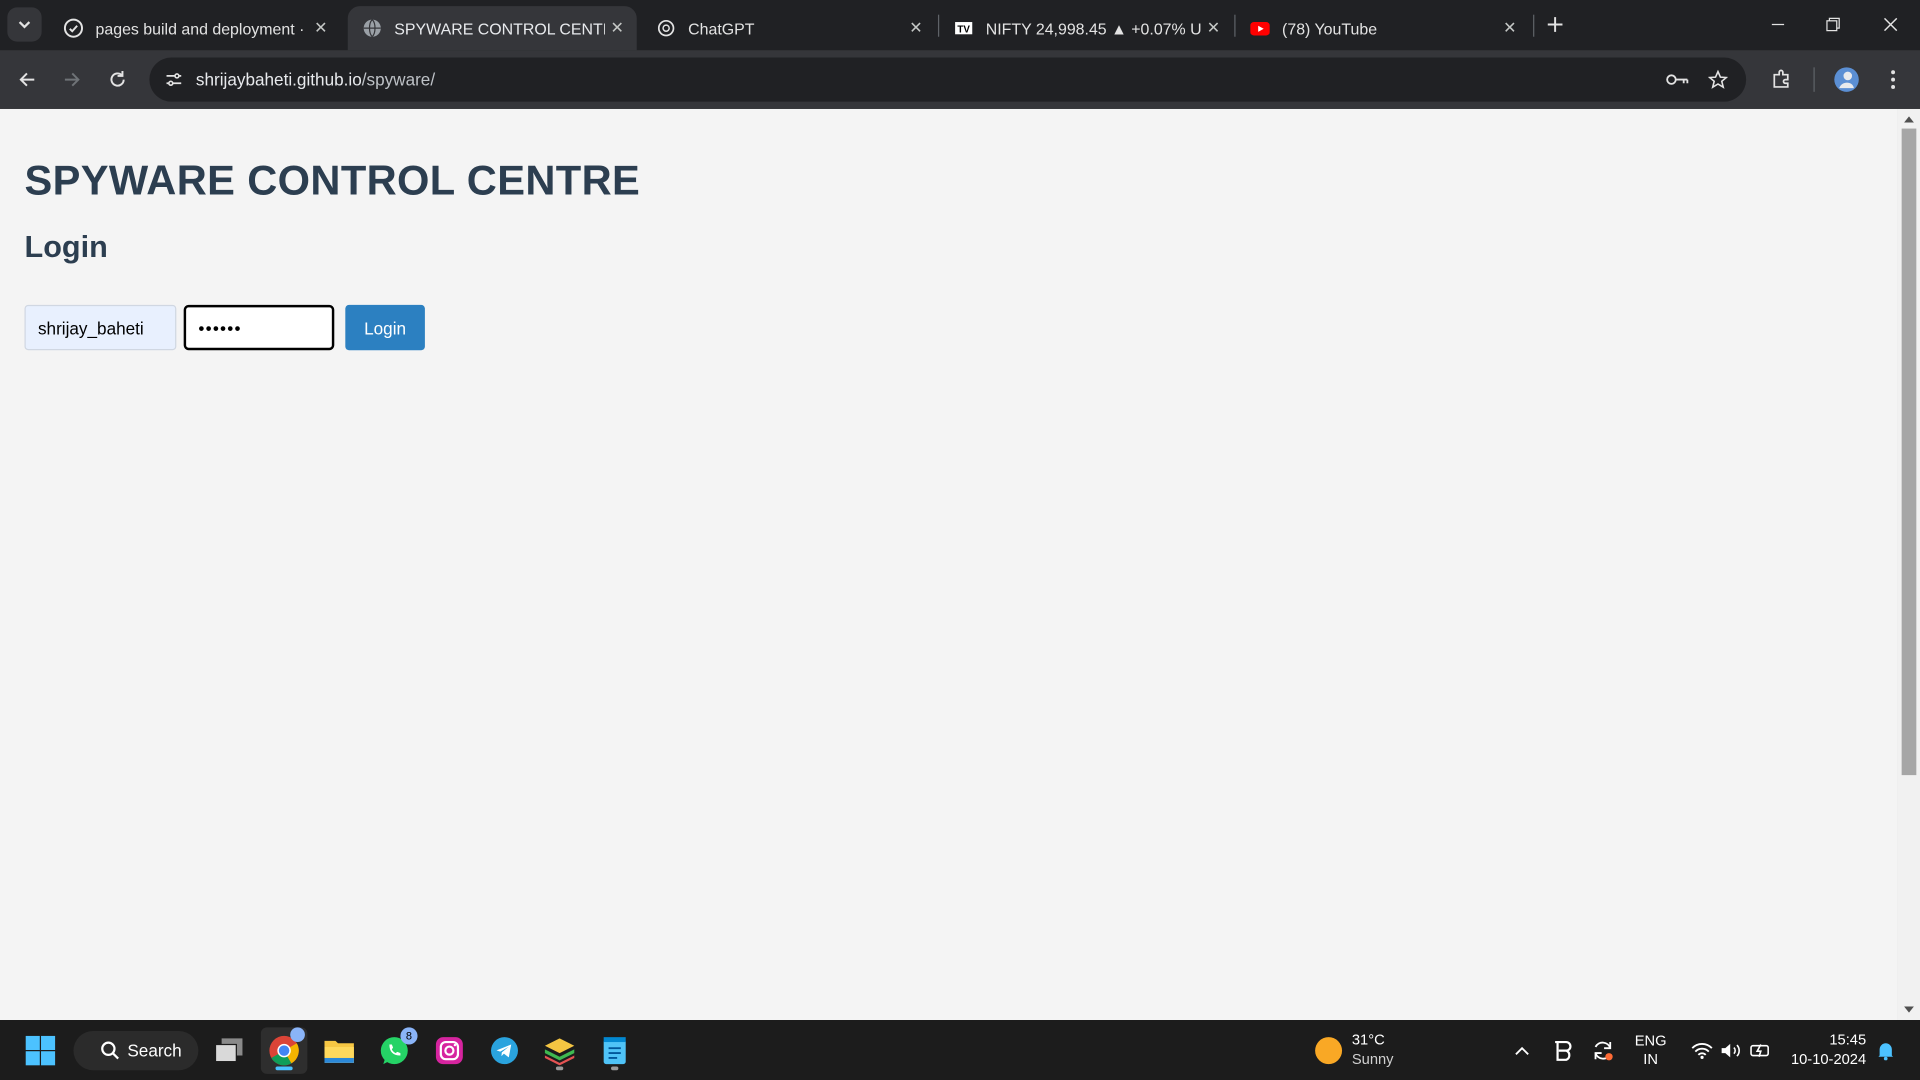 This screenshot has width=1920, height=1080. I want to click on tab-title: (78) YouTube, so click(1330, 28).